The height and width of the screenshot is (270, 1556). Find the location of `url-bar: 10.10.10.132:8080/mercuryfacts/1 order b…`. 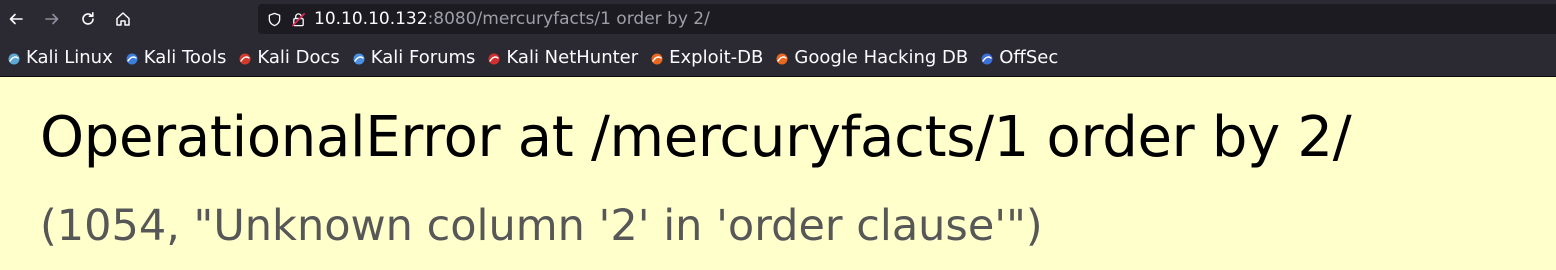

url-bar: 10.10.10.132:8080/mercuryfacts/1 order b… is located at coordinates (907, 19).